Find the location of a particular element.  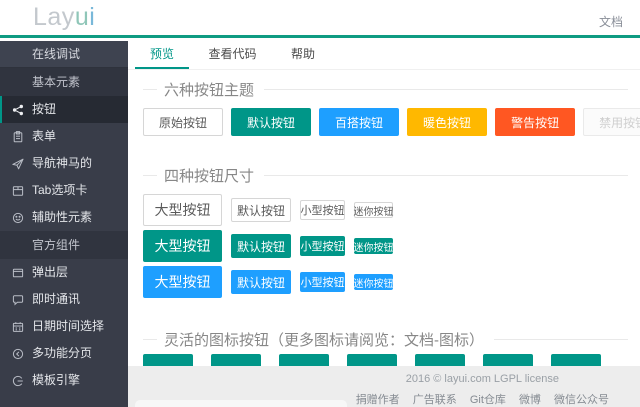

size-row-primitive: 大型按钮 默认按钮 小型按钮 迷你按钮 is located at coordinates (385, 210).